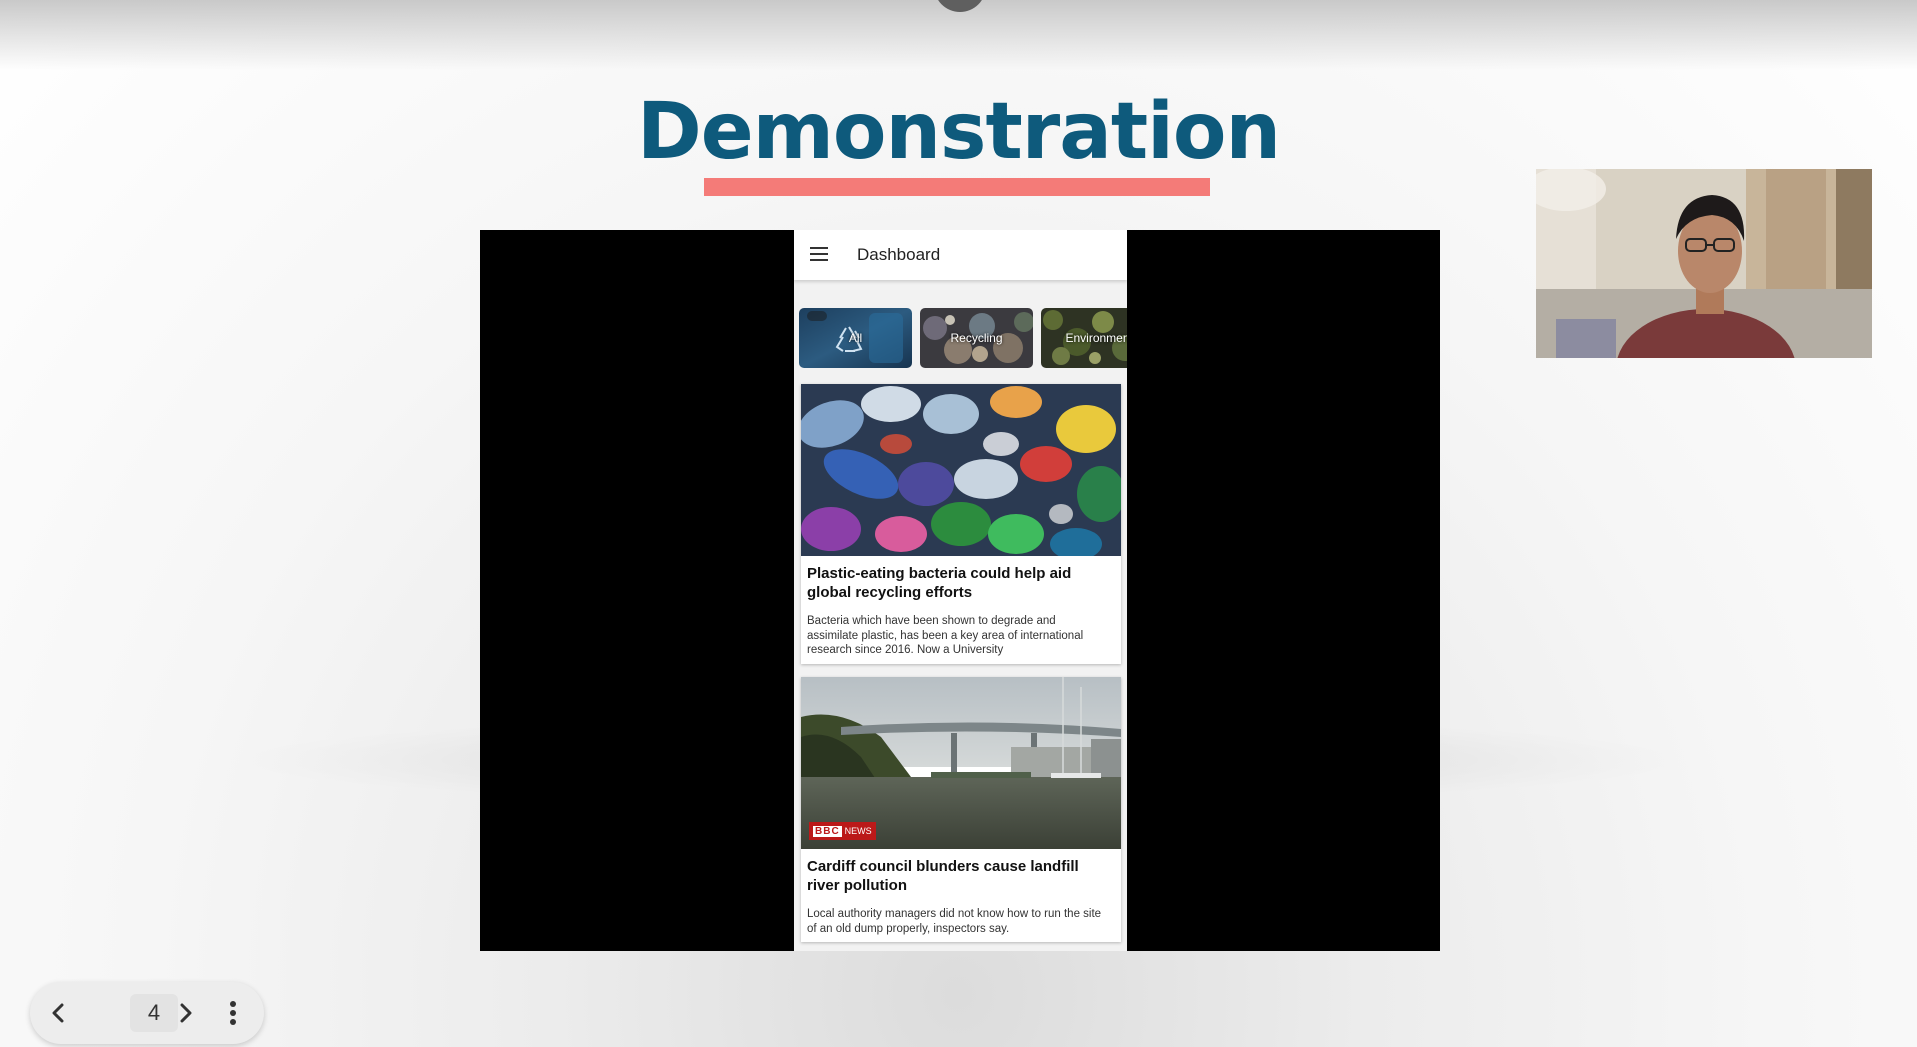 Image resolution: width=1917 pixels, height=1047 pixels. What do you see at coordinates (961, 763) in the screenshot?
I see `river-bridge-image: BBC NEWS` at bounding box center [961, 763].